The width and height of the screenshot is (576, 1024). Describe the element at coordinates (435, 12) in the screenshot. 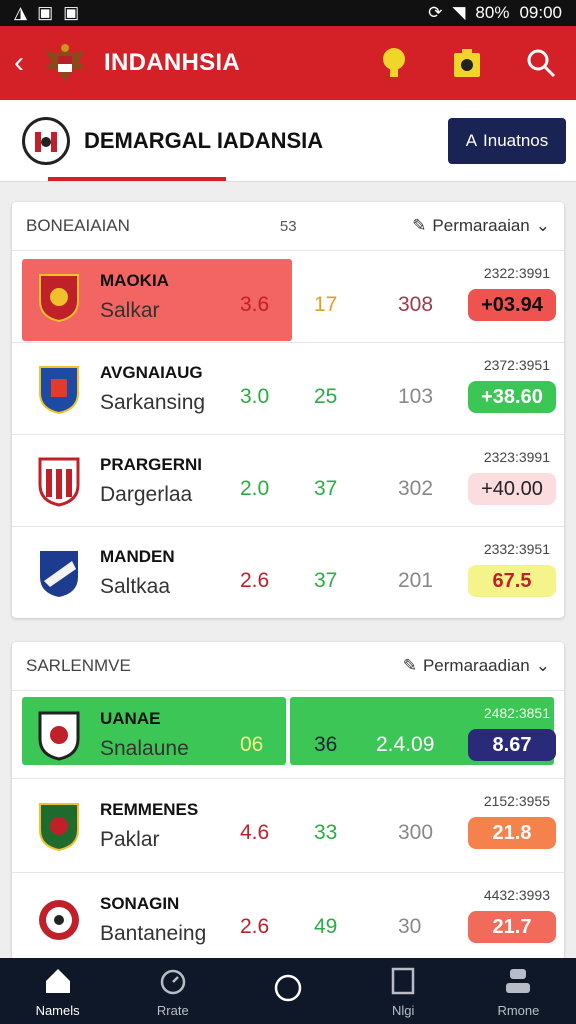

I see `sync-icon: ⟳` at that location.